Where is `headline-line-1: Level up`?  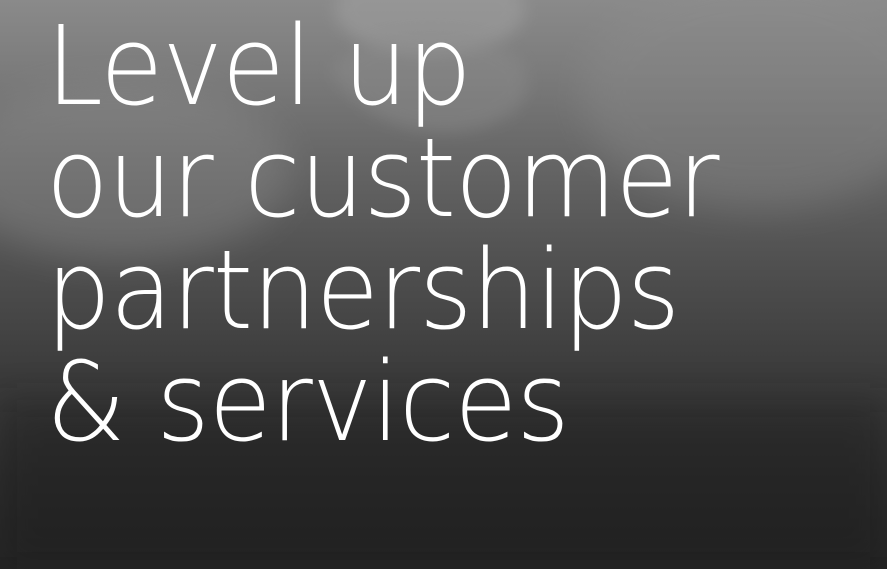
headline-line-1: Level up is located at coordinates (259, 66).